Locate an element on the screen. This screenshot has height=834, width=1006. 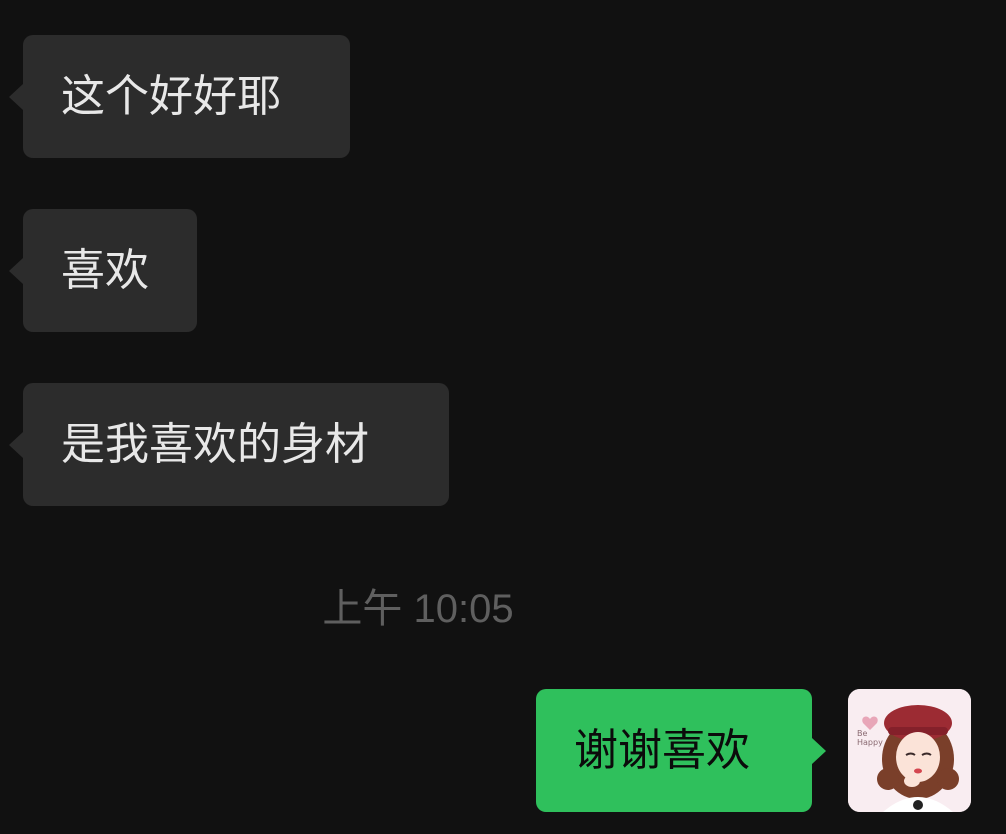
user-avatar: Be Happy is located at coordinates (909, 750).